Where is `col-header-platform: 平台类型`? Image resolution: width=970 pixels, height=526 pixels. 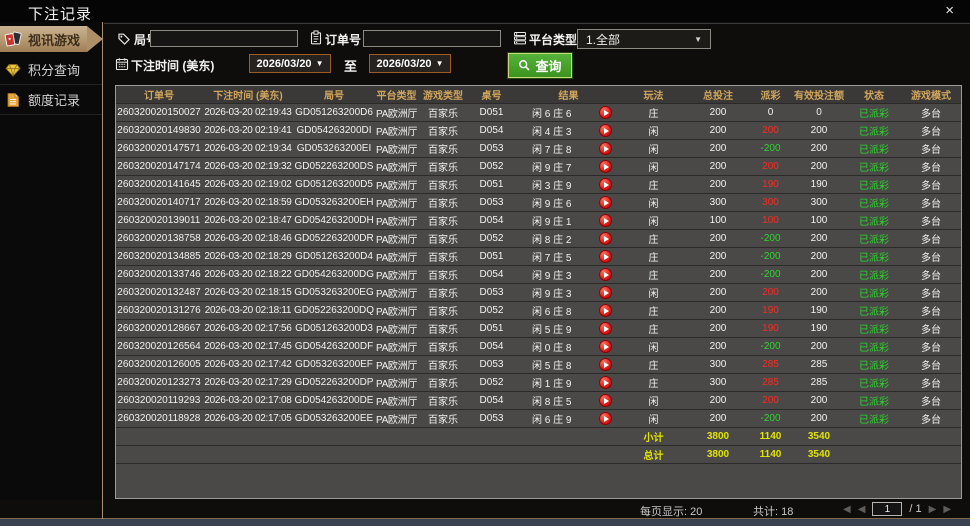
col-header-platform: 平台类型 is located at coordinates (396, 96).